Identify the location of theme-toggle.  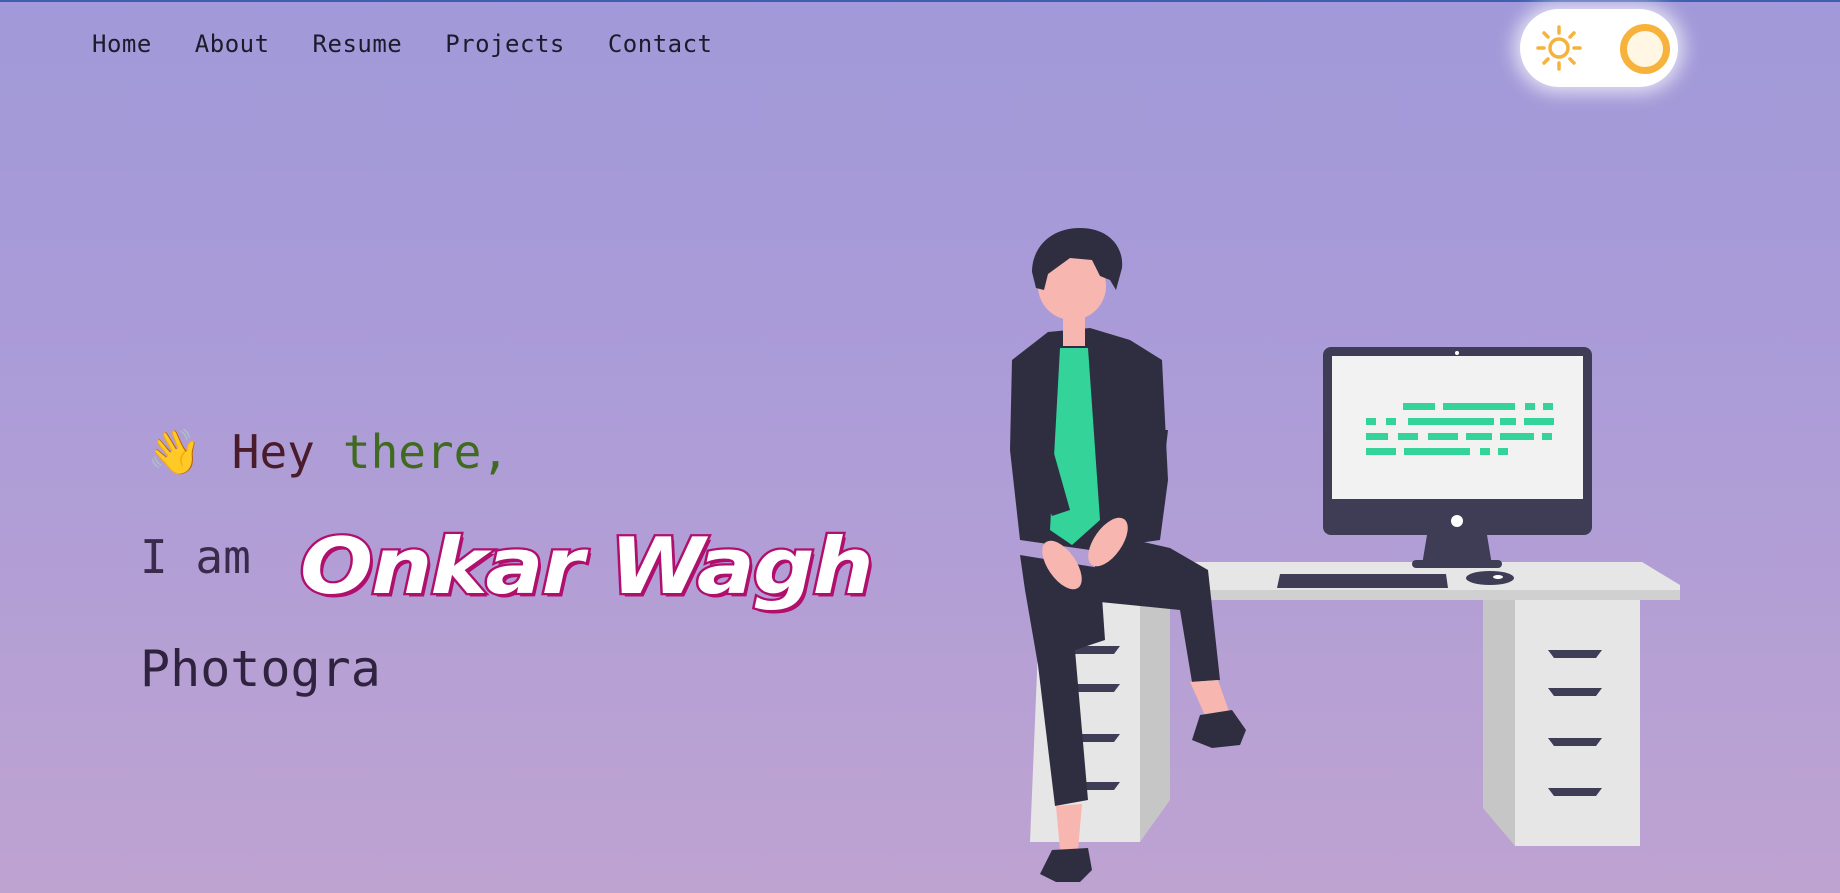
(1599, 48).